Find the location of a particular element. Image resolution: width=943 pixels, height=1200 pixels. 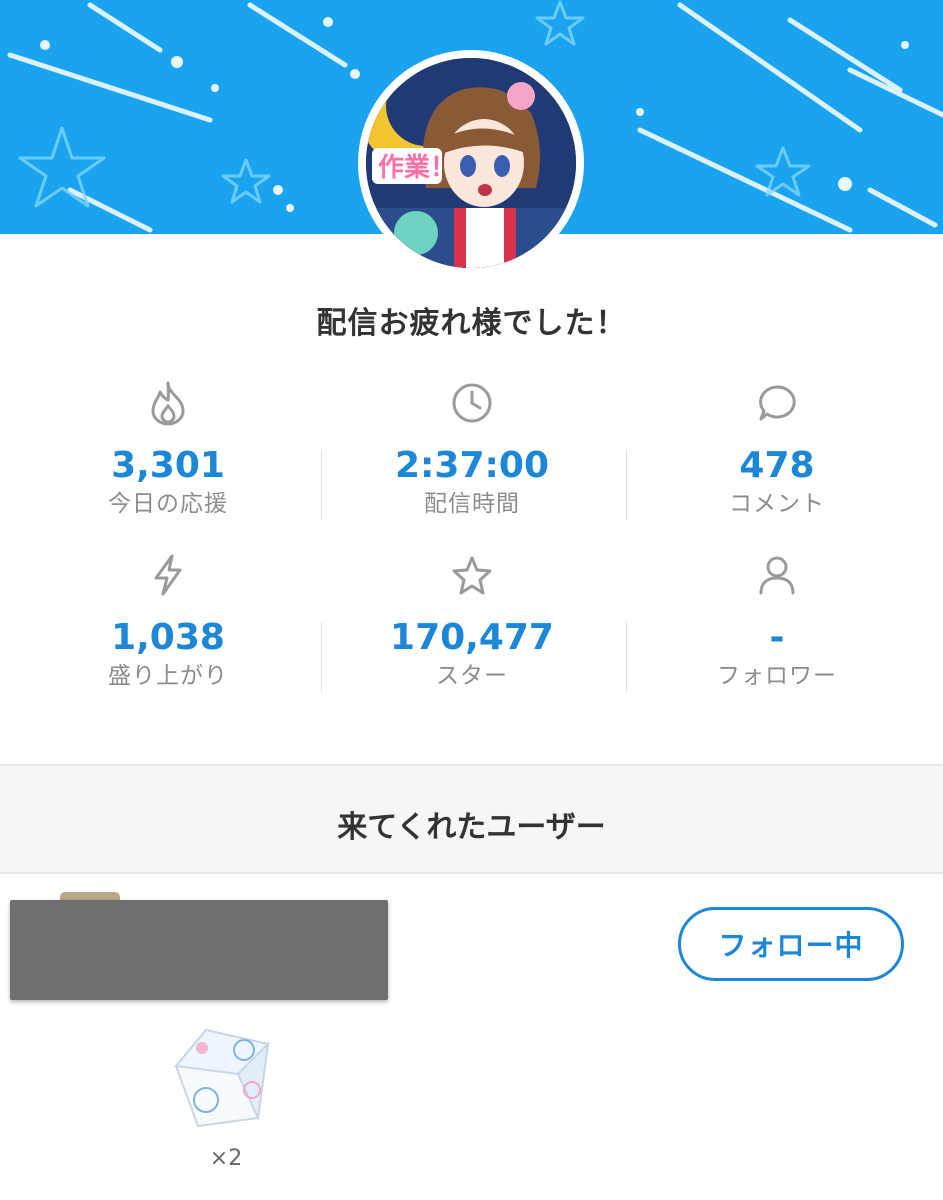

stat-label: コメント is located at coordinates (777, 504).